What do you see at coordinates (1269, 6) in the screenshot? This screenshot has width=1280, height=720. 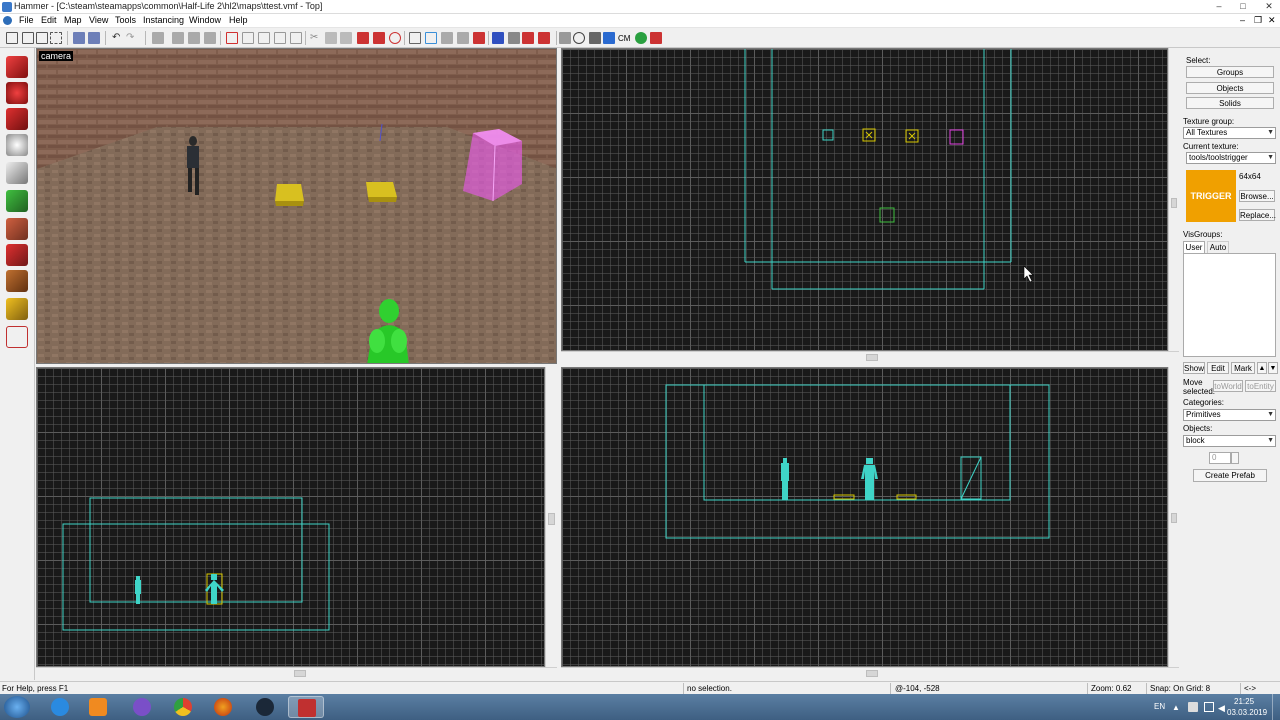 I see `close-button: ✕` at bounding box center [1269, 6].